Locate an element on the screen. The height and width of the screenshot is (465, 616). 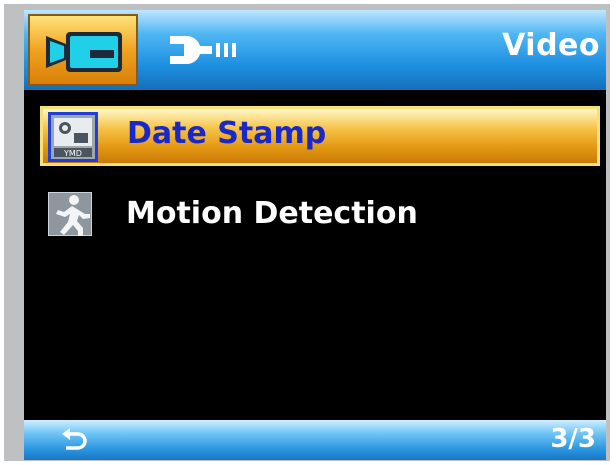
menu-item-date-stamp: YMD Date Stamp is located at coordinates (320, 136).